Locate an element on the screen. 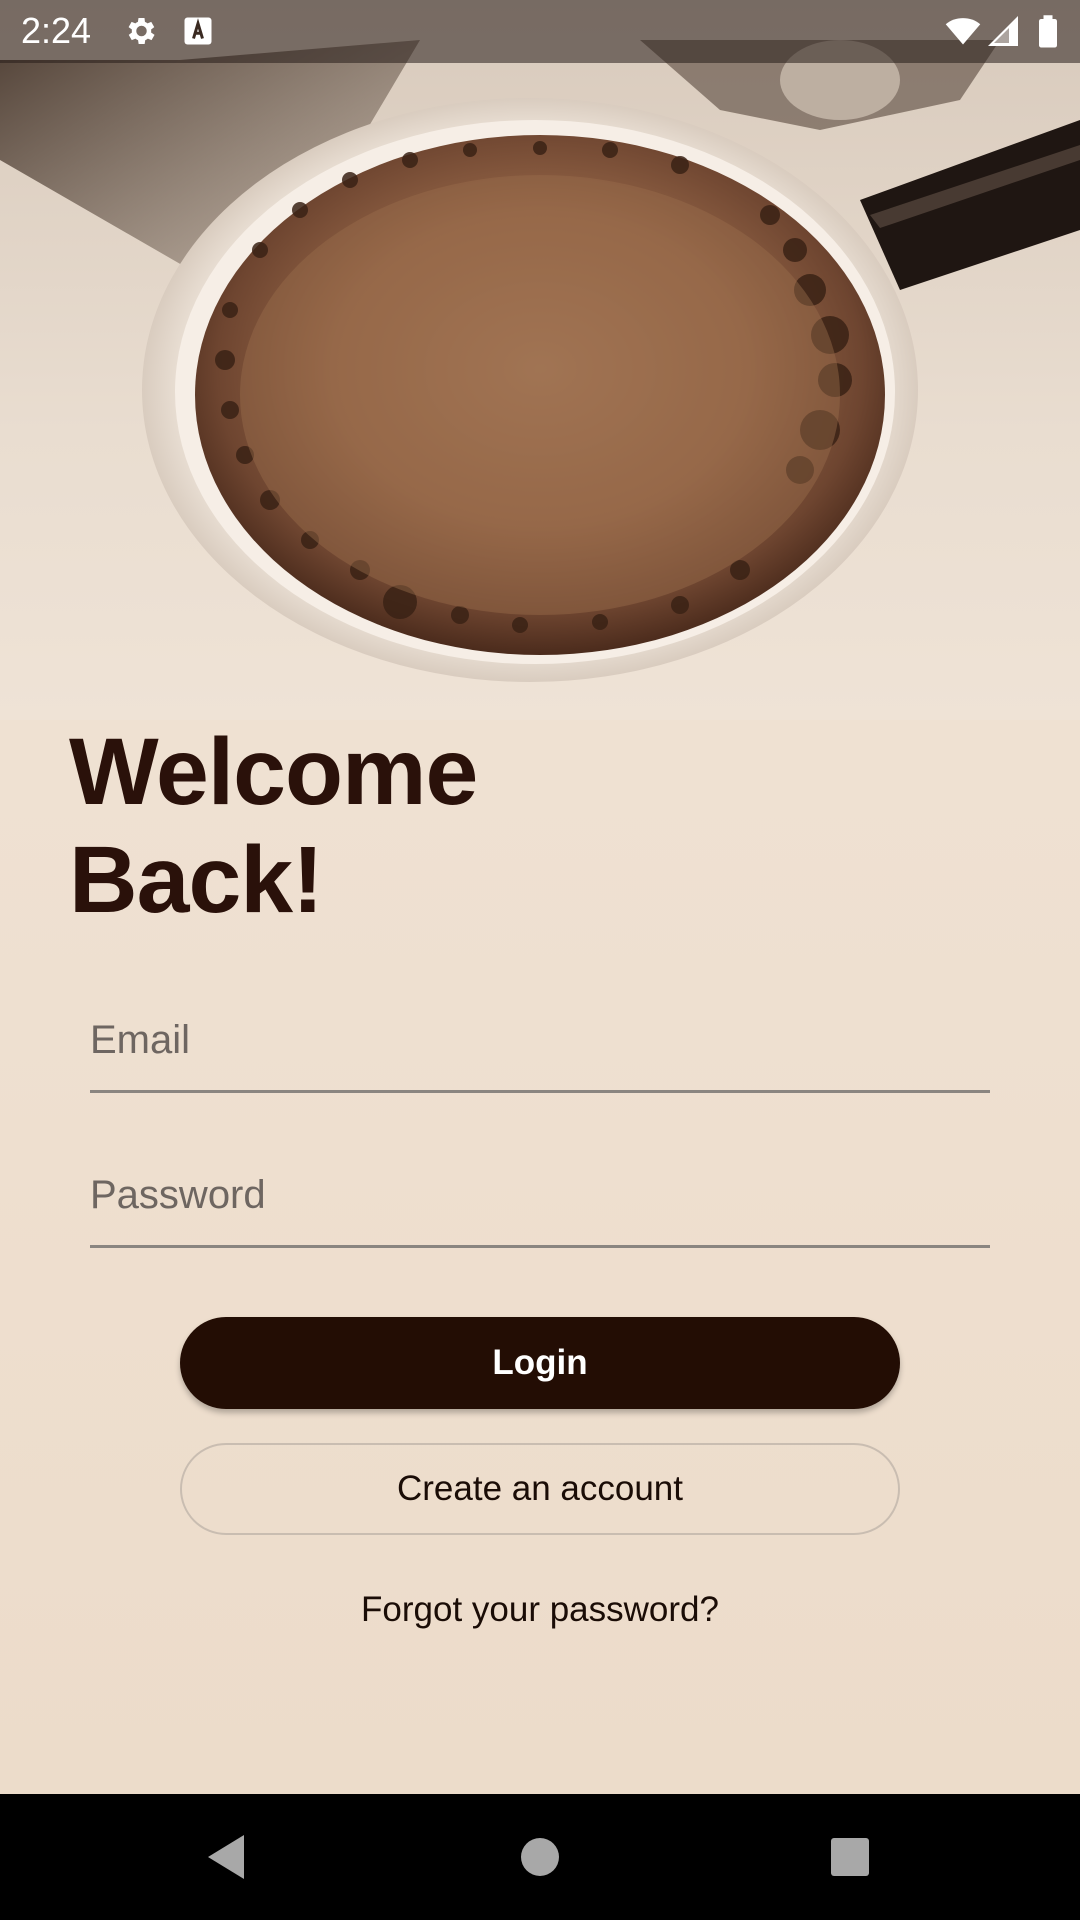 The width and height of the screenshot is (1080, 1920). login-button-label: Login is located at coordinates (540, 1362).